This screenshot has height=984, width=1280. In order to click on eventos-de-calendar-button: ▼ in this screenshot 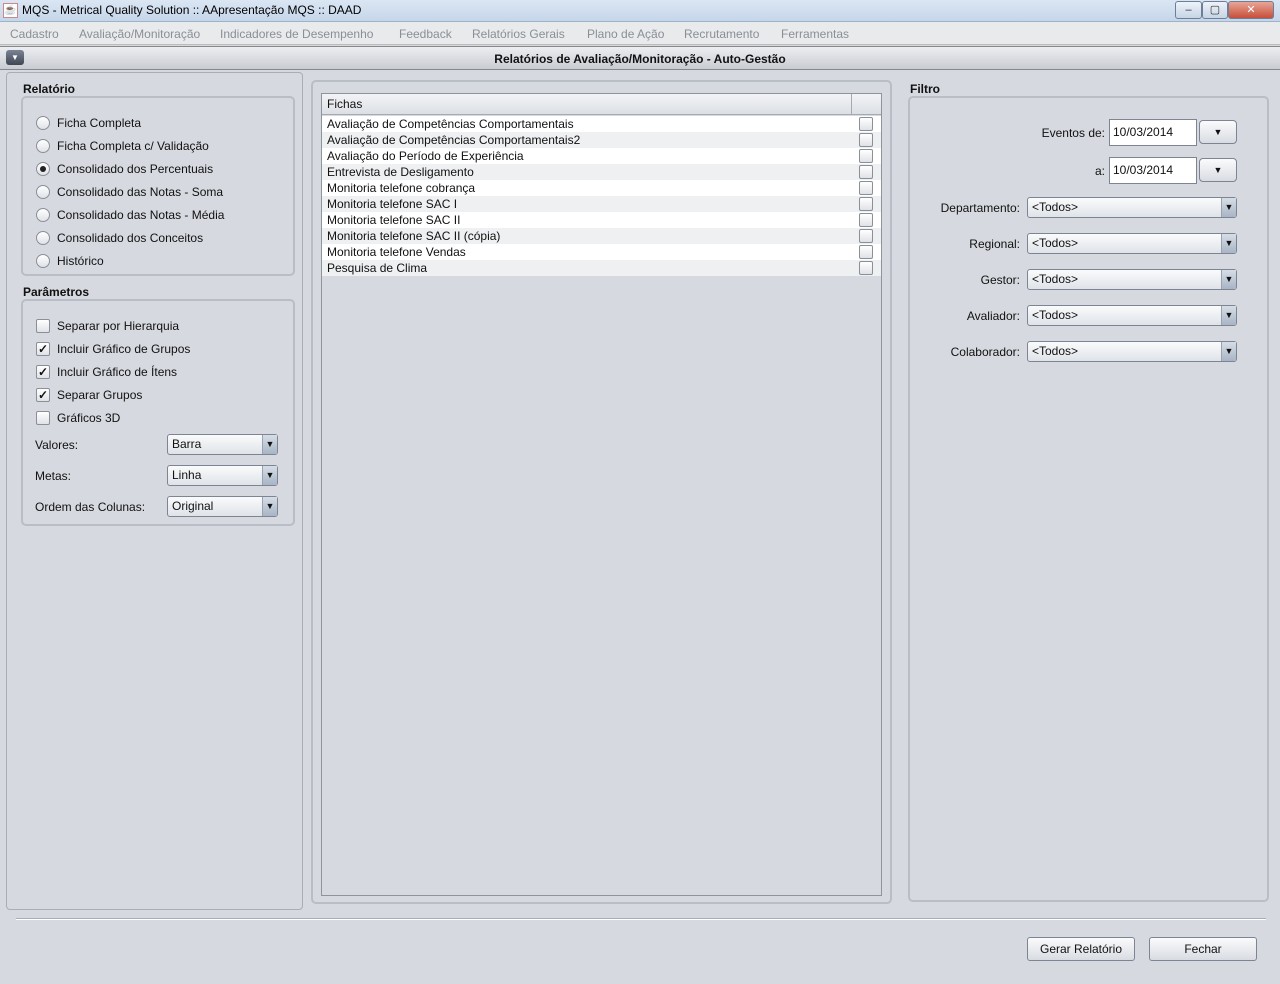, I will do `click(1218, 132)`.